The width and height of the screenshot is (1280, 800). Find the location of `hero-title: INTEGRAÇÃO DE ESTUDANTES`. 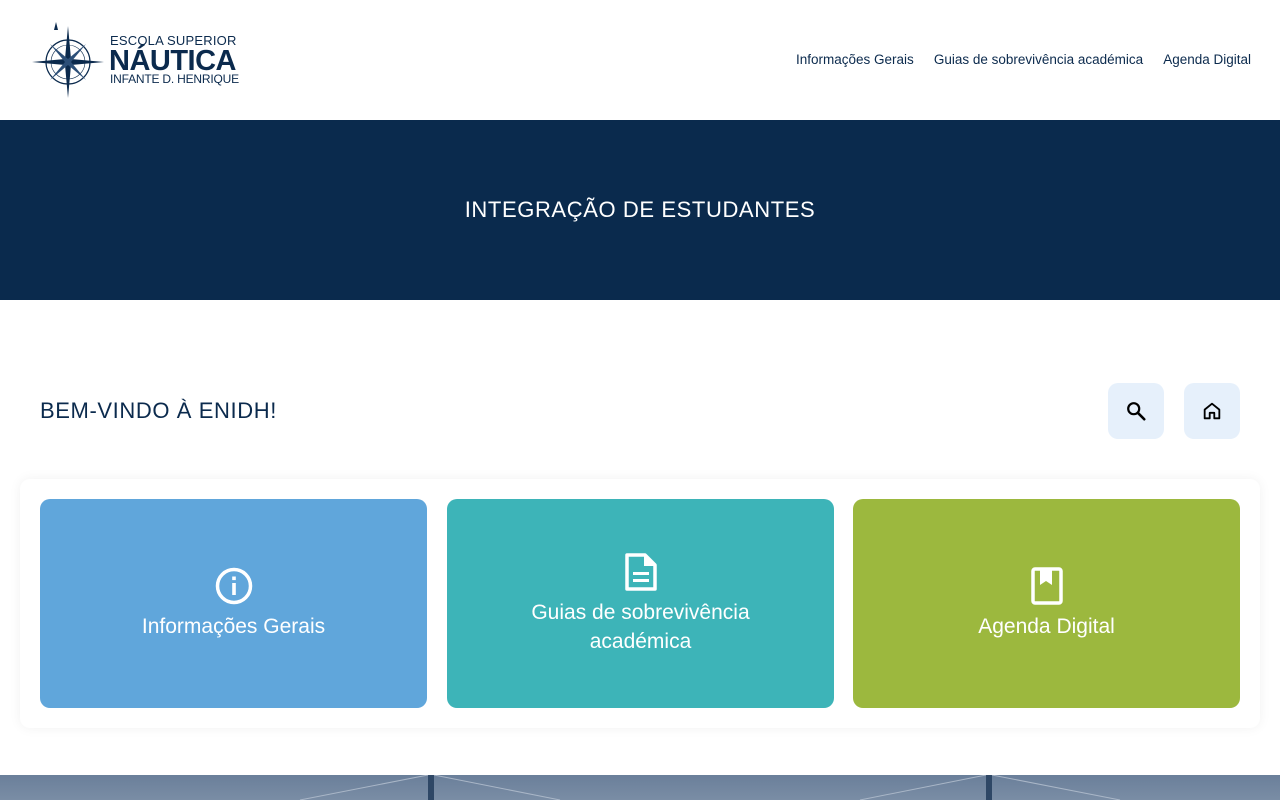

hero-title: INTEGRAÇÃO DE ESTUDANTES is located at coordinates (640, 209).